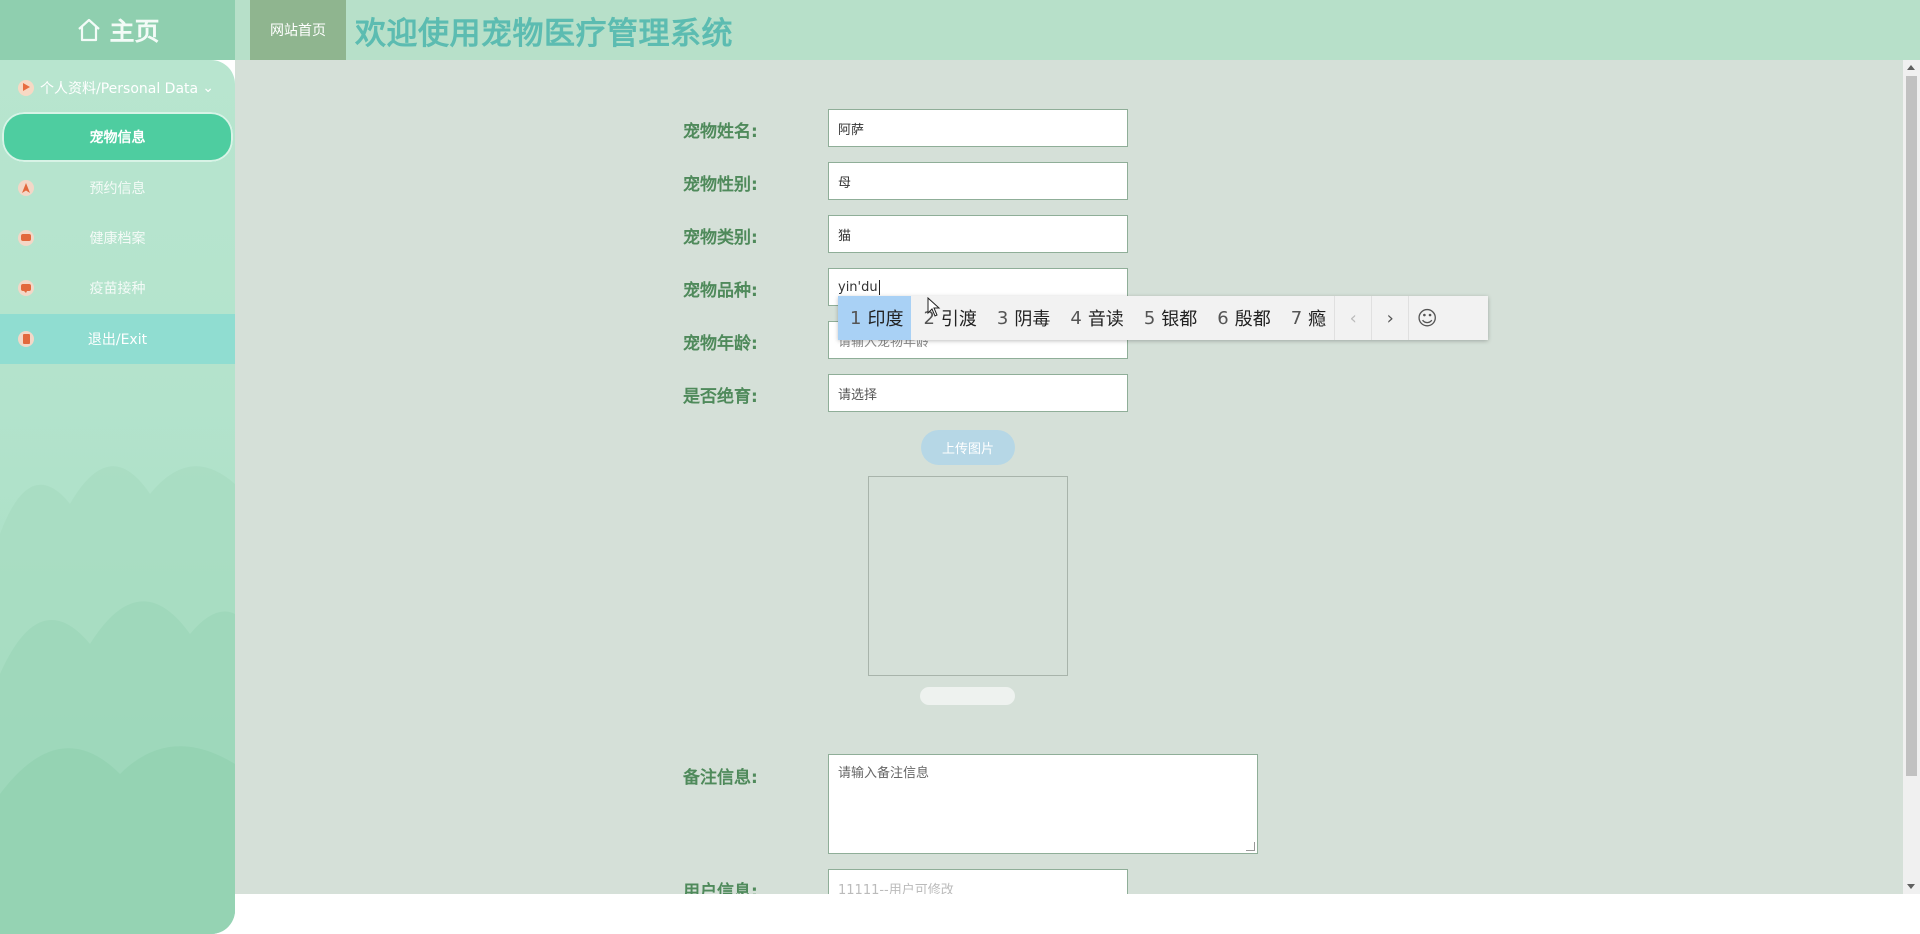  I want to click on pet-gender-label: 宠物性别:, so click(720, 185).